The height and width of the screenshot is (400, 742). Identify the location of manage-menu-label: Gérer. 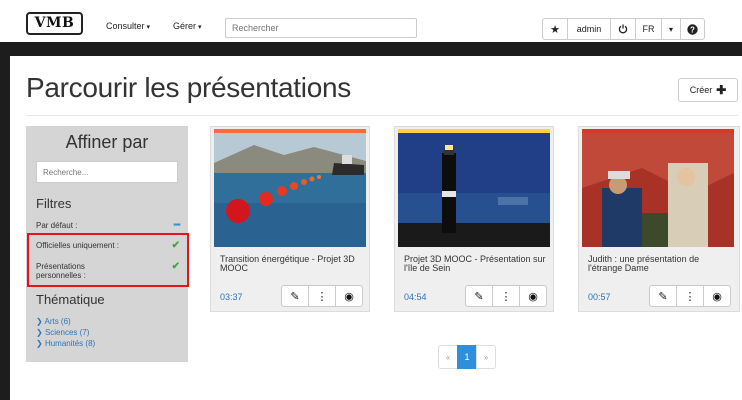
(185, 26).